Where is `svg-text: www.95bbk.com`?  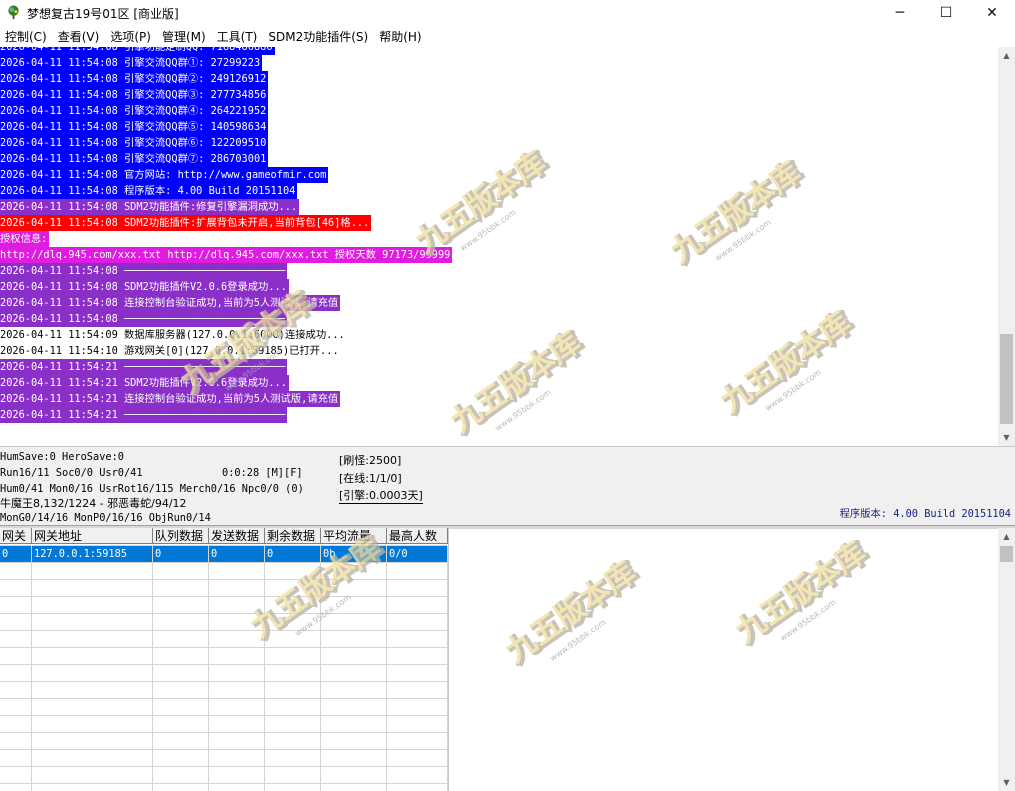
svg-text: www.95bbk.com is located at coordinates (807, 620).